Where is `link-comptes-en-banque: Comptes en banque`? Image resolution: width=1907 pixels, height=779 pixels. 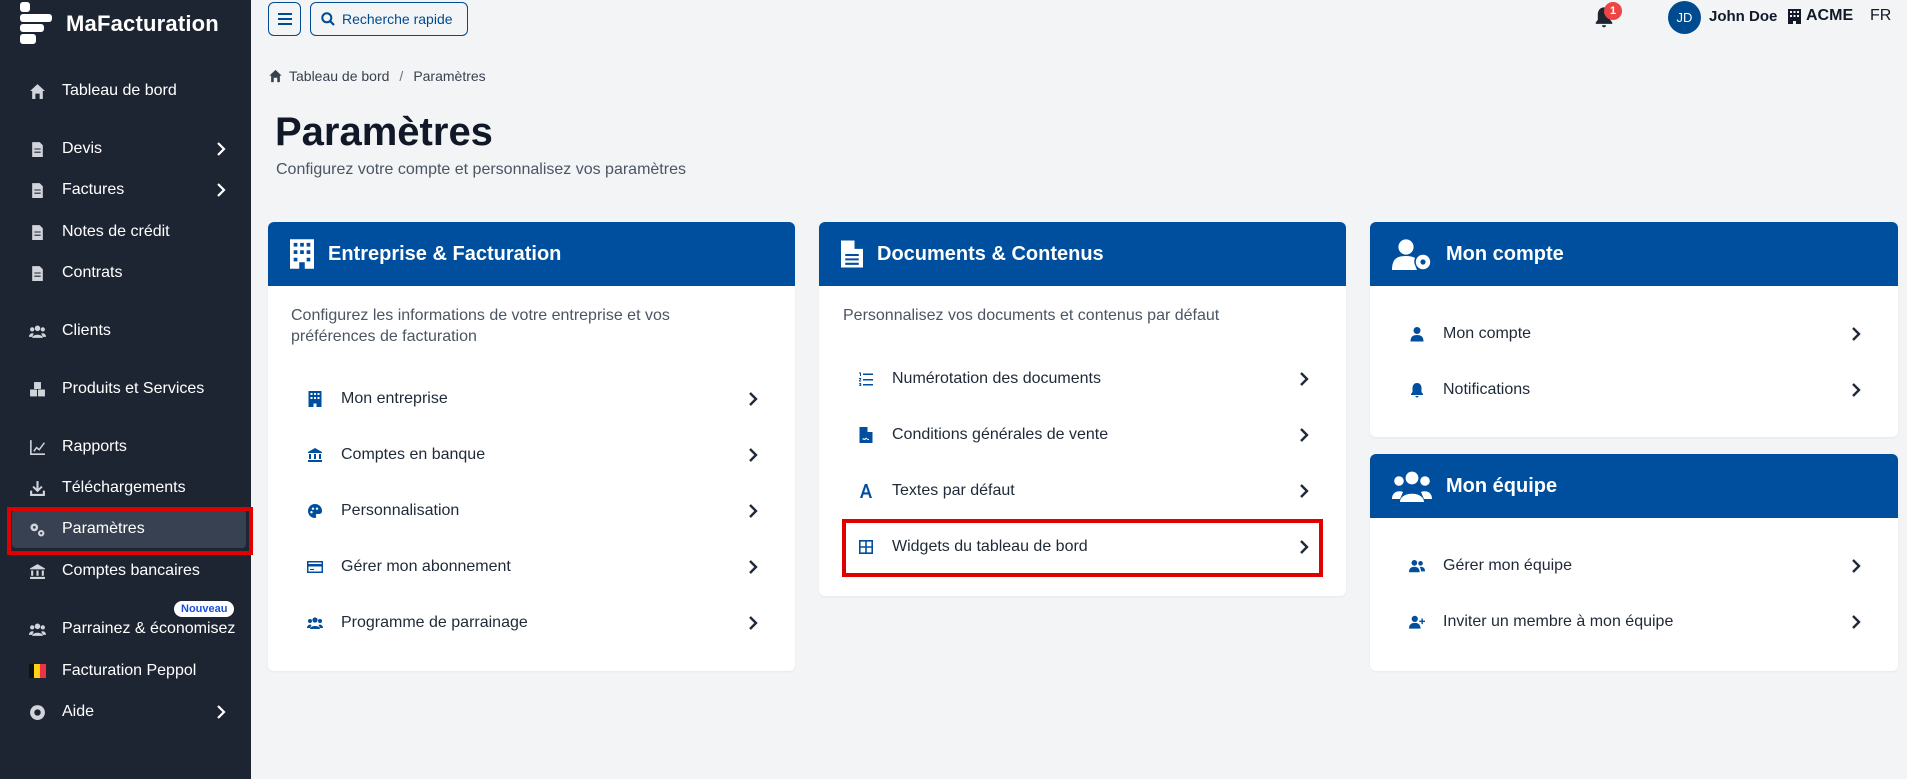 link-comptes-en-banque: Comptes en banque is located at coordinates (531, 455).